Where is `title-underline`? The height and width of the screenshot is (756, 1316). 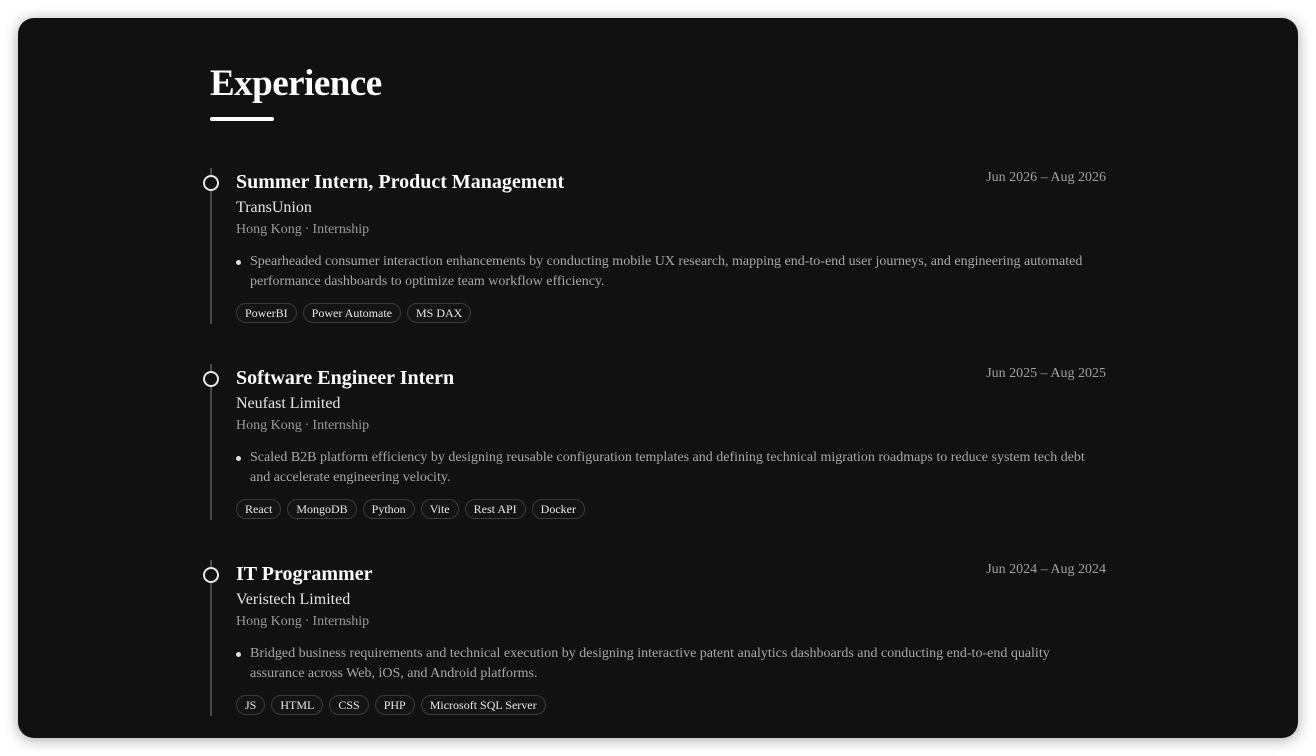
title-underline is located at coordinates (242, 119).